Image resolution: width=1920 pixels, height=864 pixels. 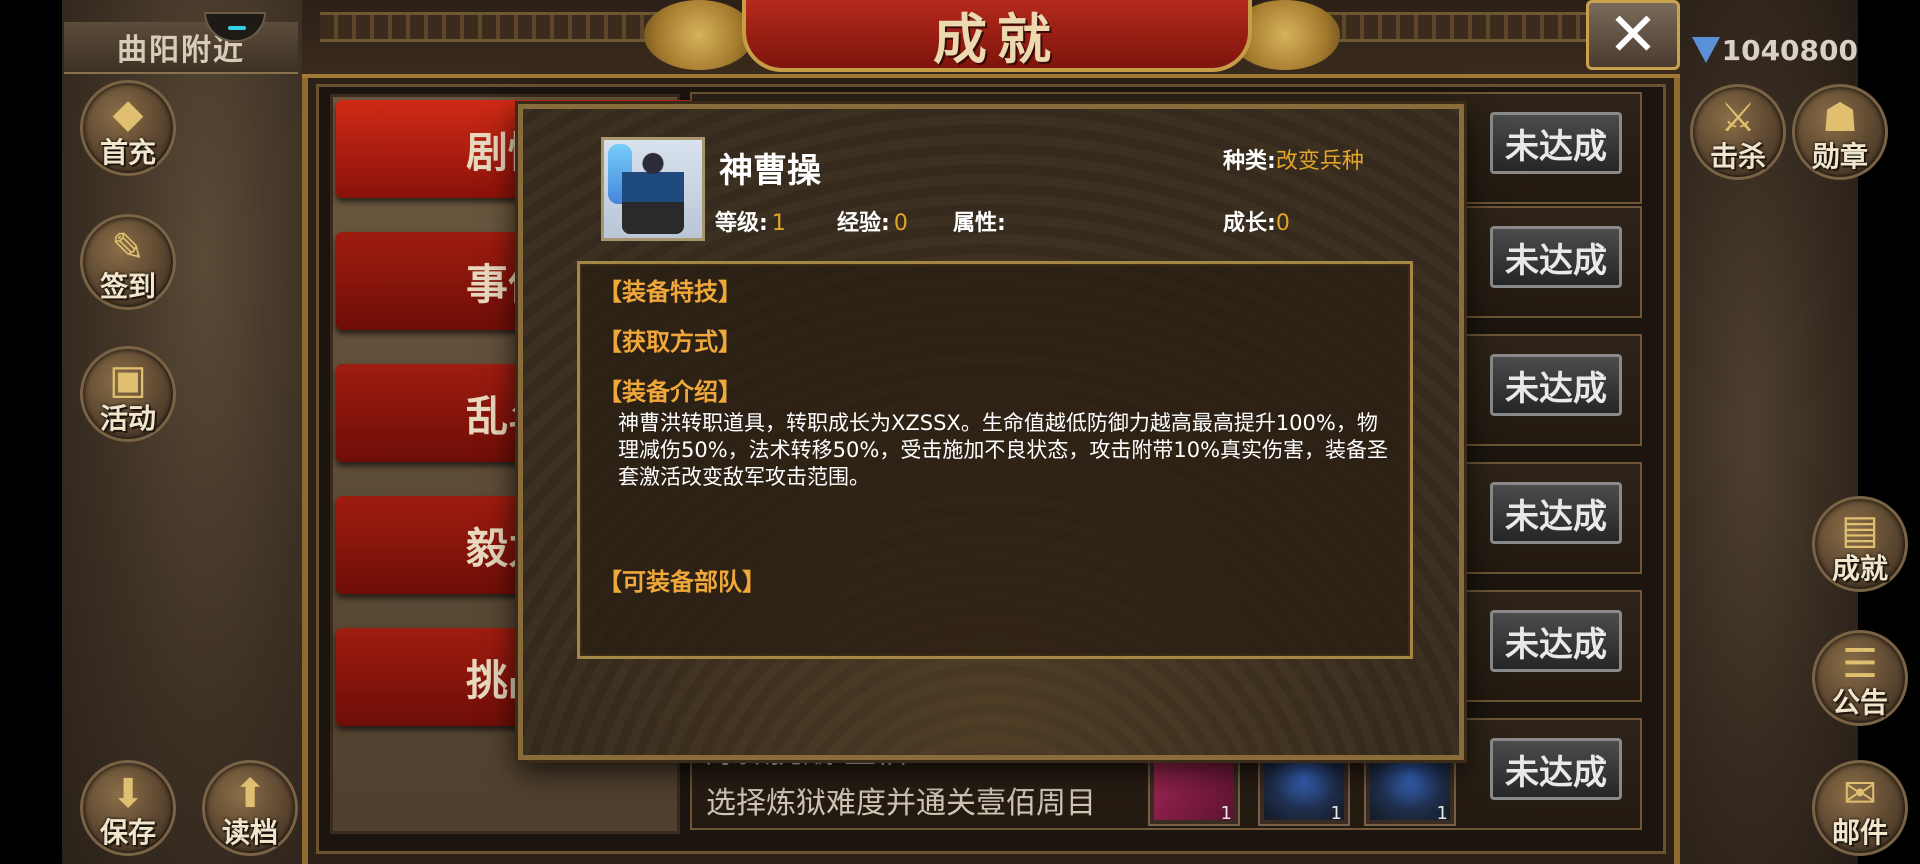 What do you see at coordinates (1859, 832) in the screenshot?
I see `mail-label: 邮件` at bounding box center [1859, 832].